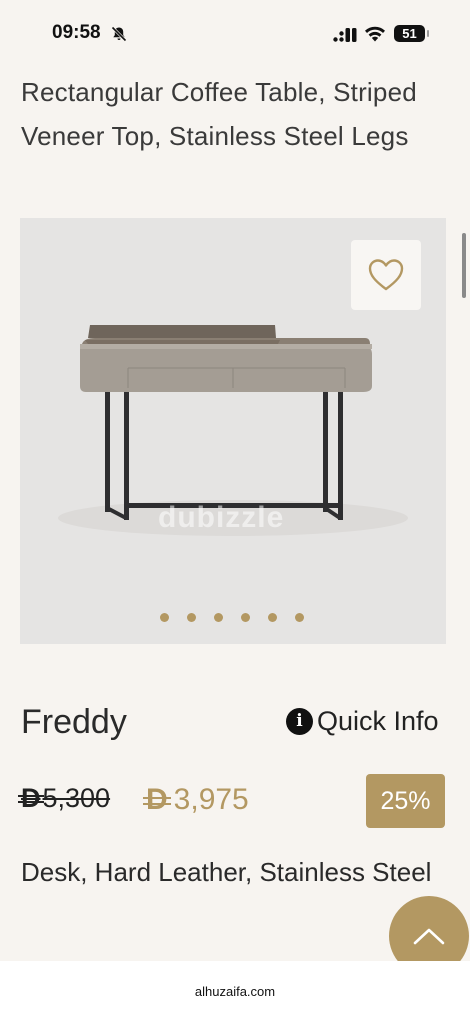 Image resolution: width=470 pixels, height=1024 pixels. What do you see at coordinates (74, 722) in the screenshot?
I see `brand-name: Freddy` at bounding box center [74, 722].